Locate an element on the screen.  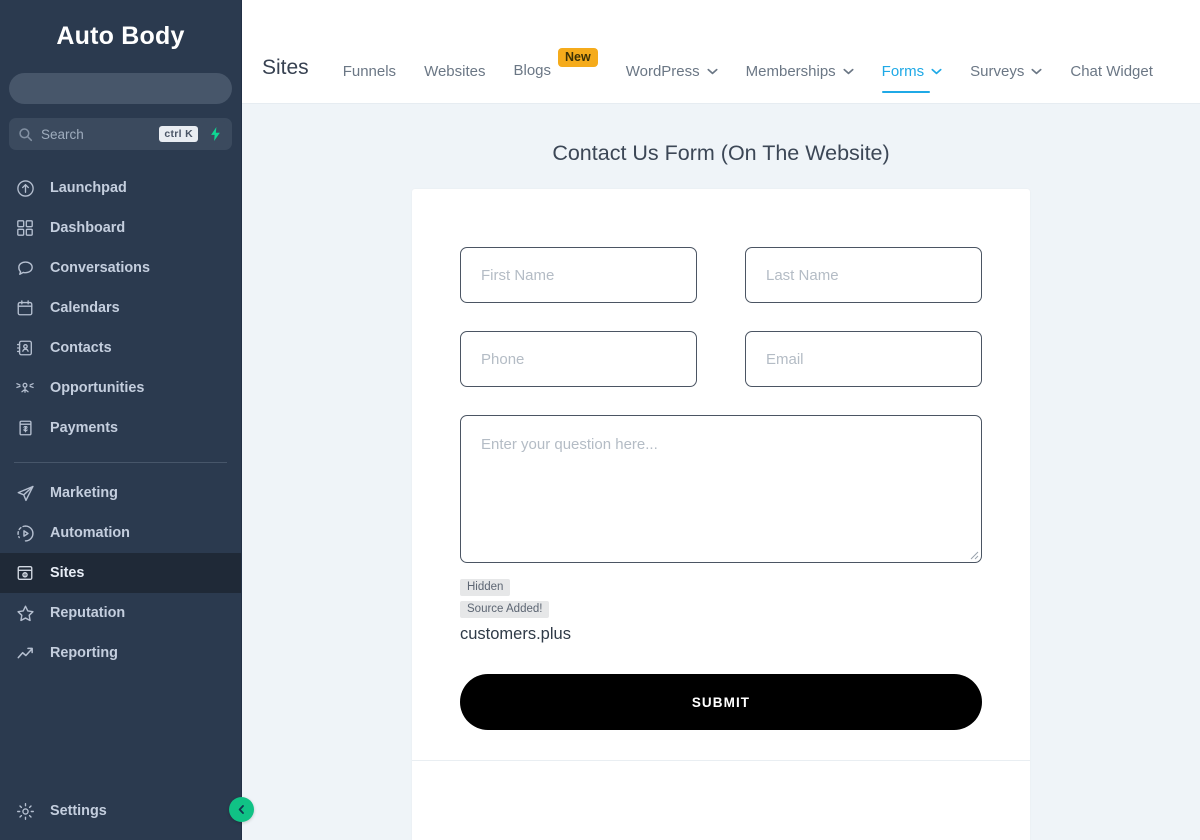
sidebar-item-marketing: Marketing is located at coordinates (120, 493).